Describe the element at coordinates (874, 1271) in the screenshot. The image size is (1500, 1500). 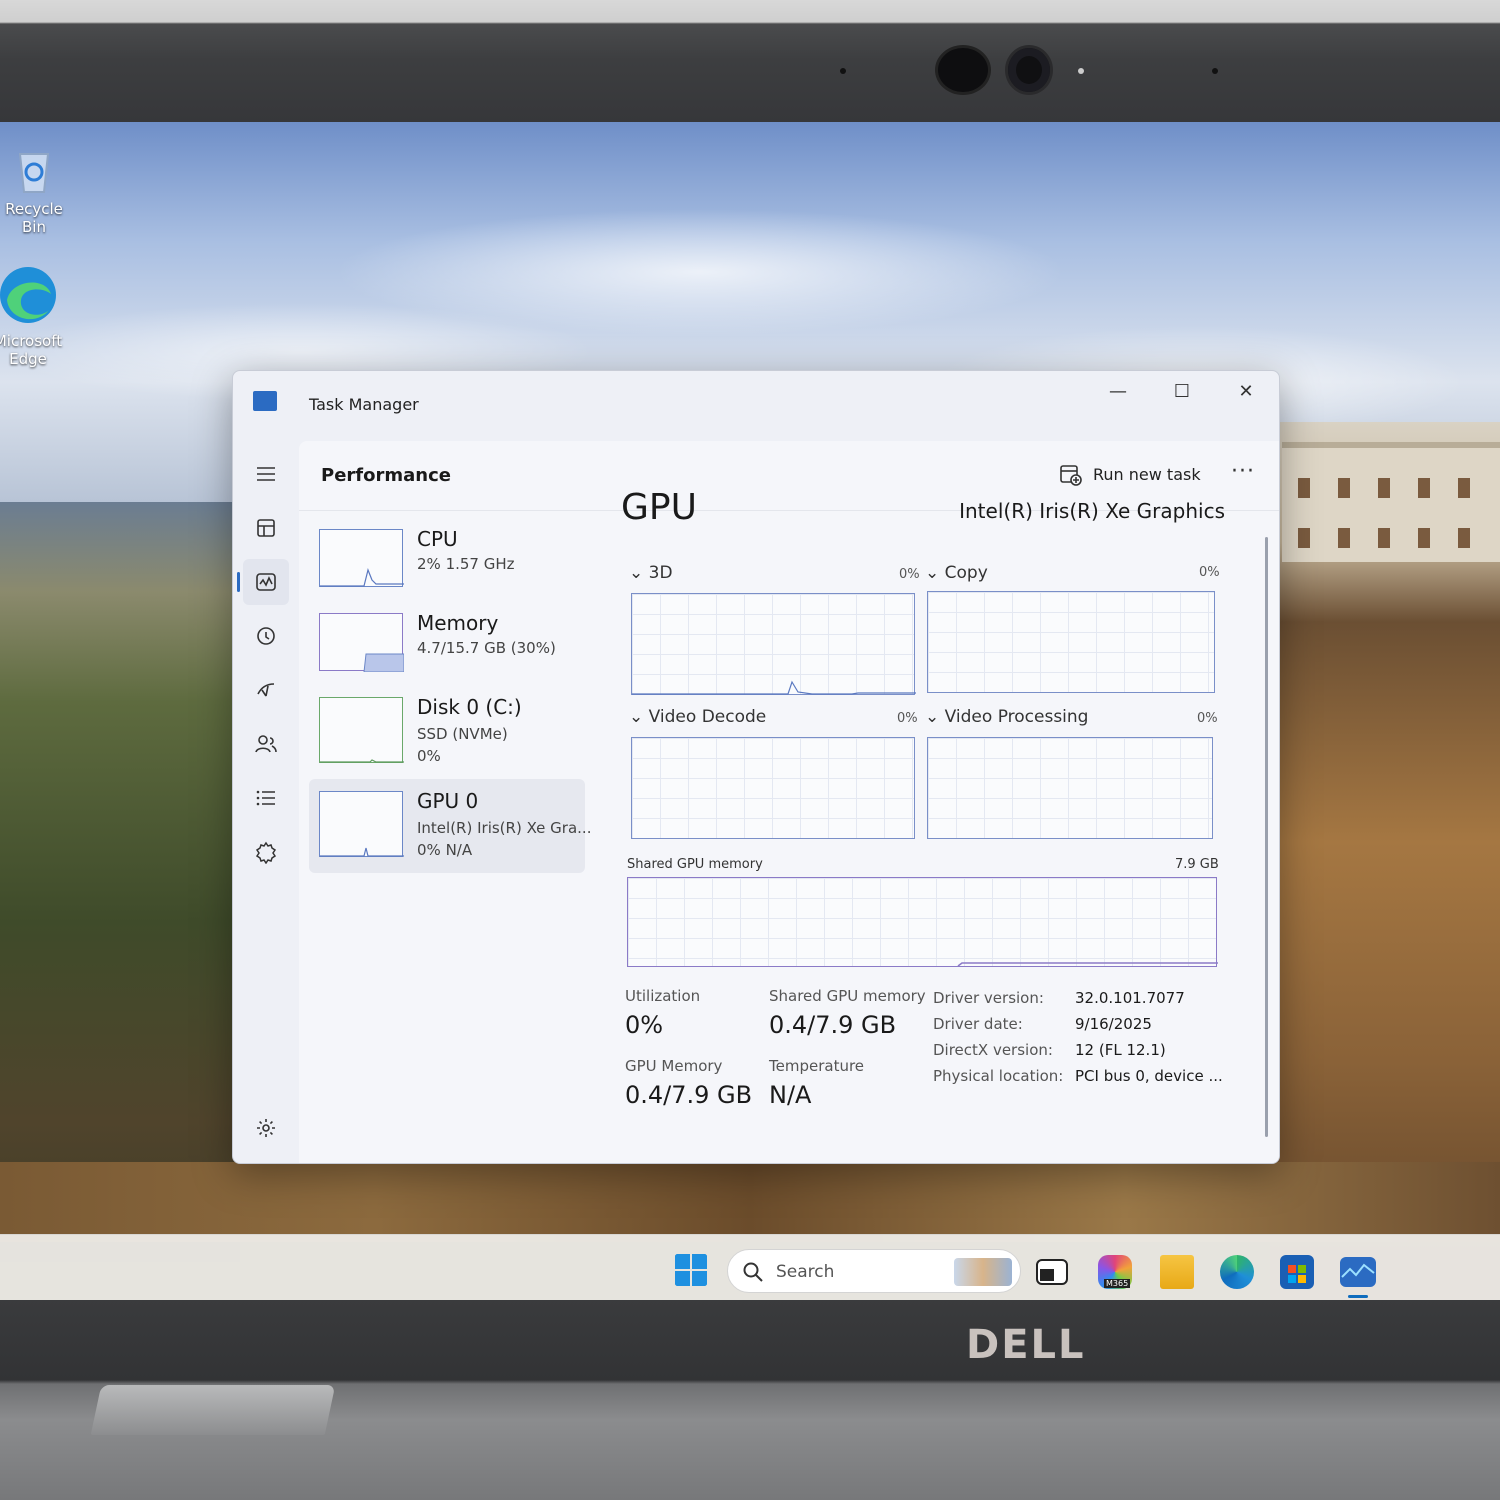
I see `taskbar-search-box: Search` at that location.